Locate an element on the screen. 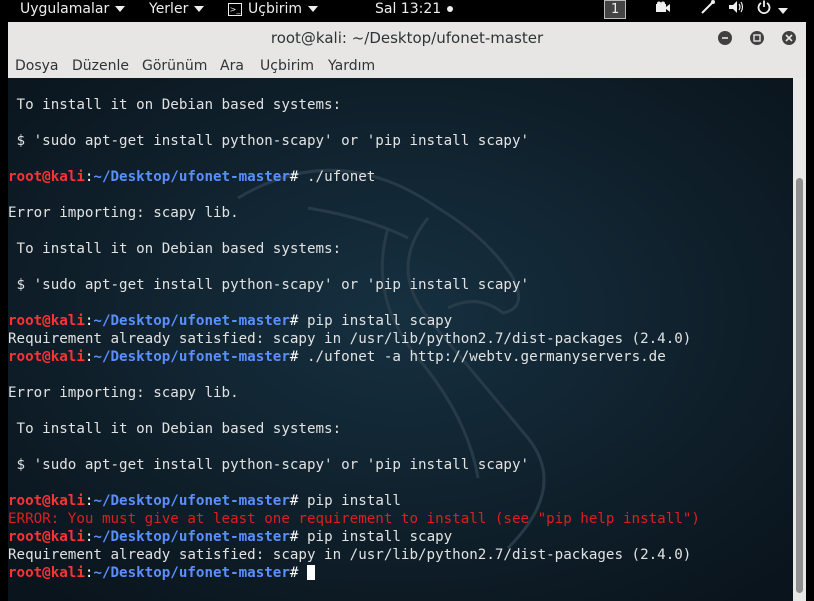 The width and height of the screenshot is (814, 601). places-label: Yerler is located at coordinates (169, 9).